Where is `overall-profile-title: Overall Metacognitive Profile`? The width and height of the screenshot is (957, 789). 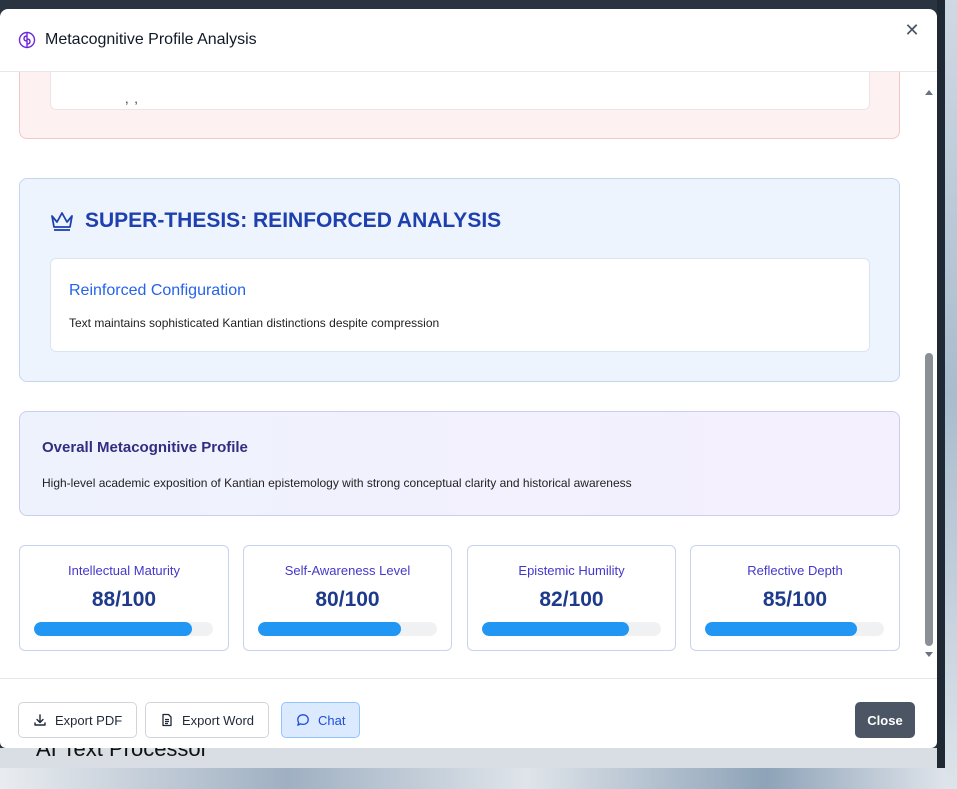
overall-profile-title: Overall Metacognitive Profile is located at coordinates (145, 447).